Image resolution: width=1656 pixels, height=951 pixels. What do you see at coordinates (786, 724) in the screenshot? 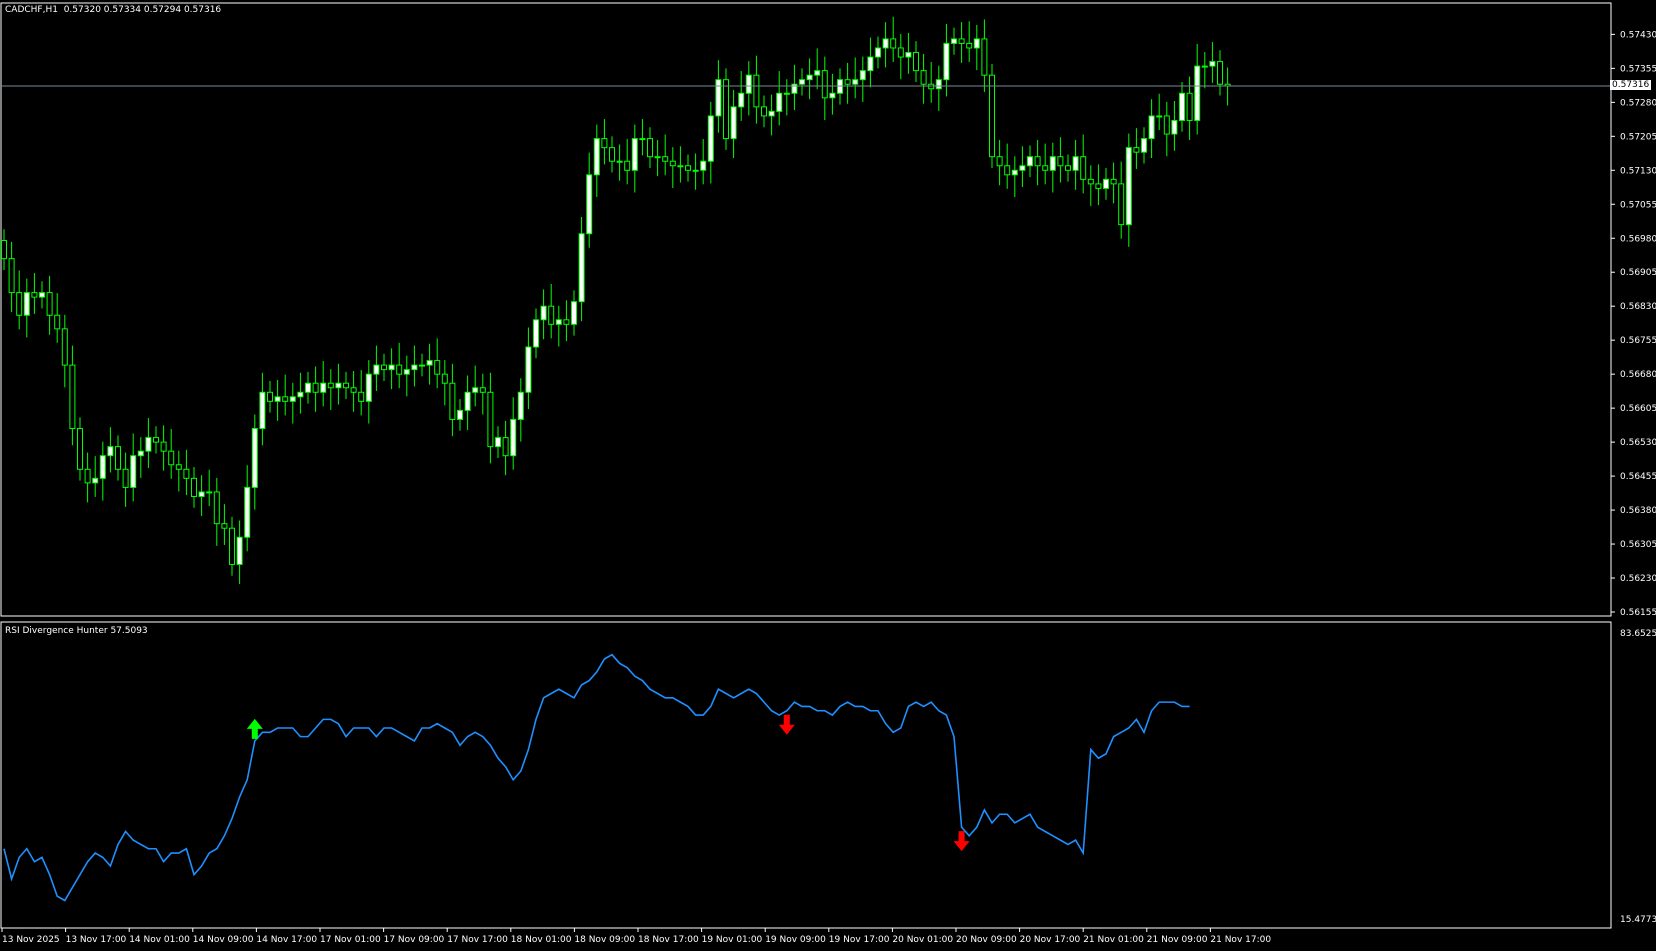
I see `sell-arrow-icon` at bounding box center [786, 724].